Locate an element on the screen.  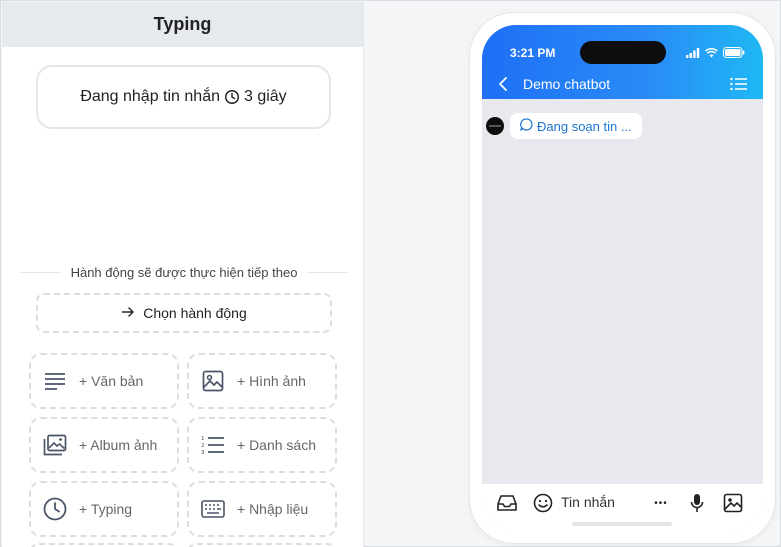
add-image-tile: + Hình ảnh is located at coordinates (262, 381).